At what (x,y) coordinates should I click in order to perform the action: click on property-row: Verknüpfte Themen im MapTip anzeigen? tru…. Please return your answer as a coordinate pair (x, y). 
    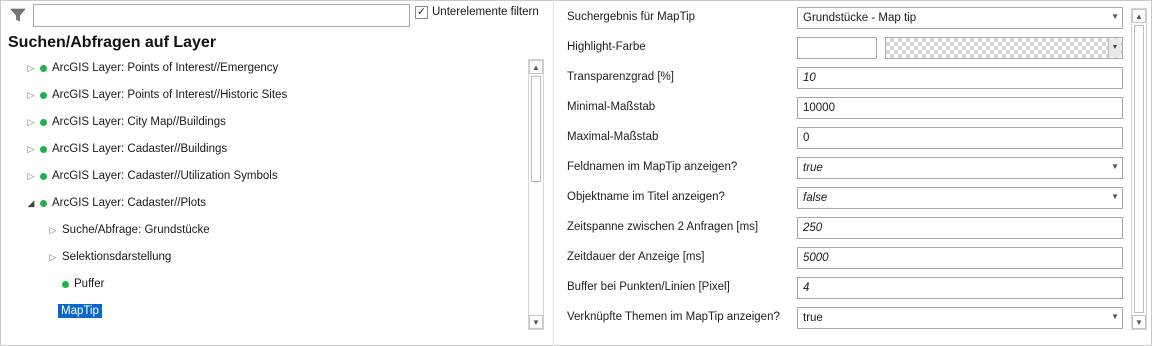
    Looking at the image, I should click on (841, 318).